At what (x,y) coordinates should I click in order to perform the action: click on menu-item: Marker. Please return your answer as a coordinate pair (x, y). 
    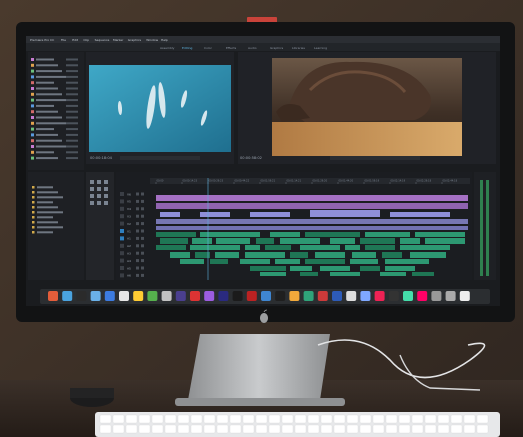
    Looking at the image, I should click on (118, 40).